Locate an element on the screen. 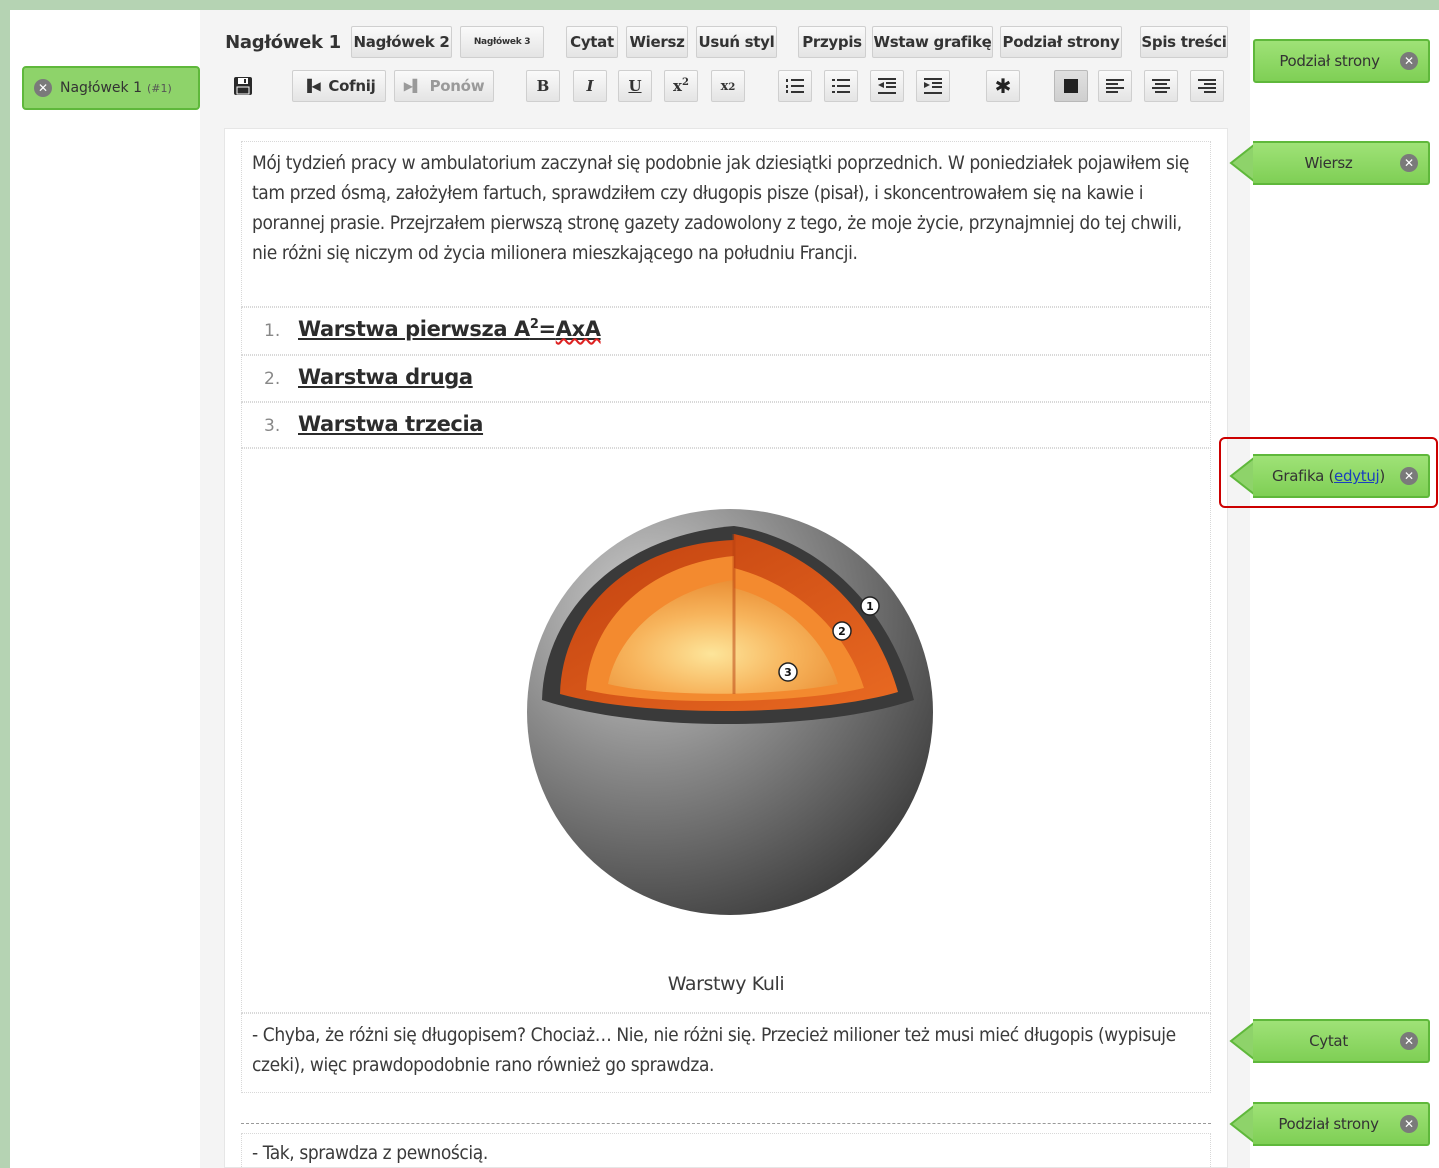  bold-button: B is located at coordinates (543, 86).